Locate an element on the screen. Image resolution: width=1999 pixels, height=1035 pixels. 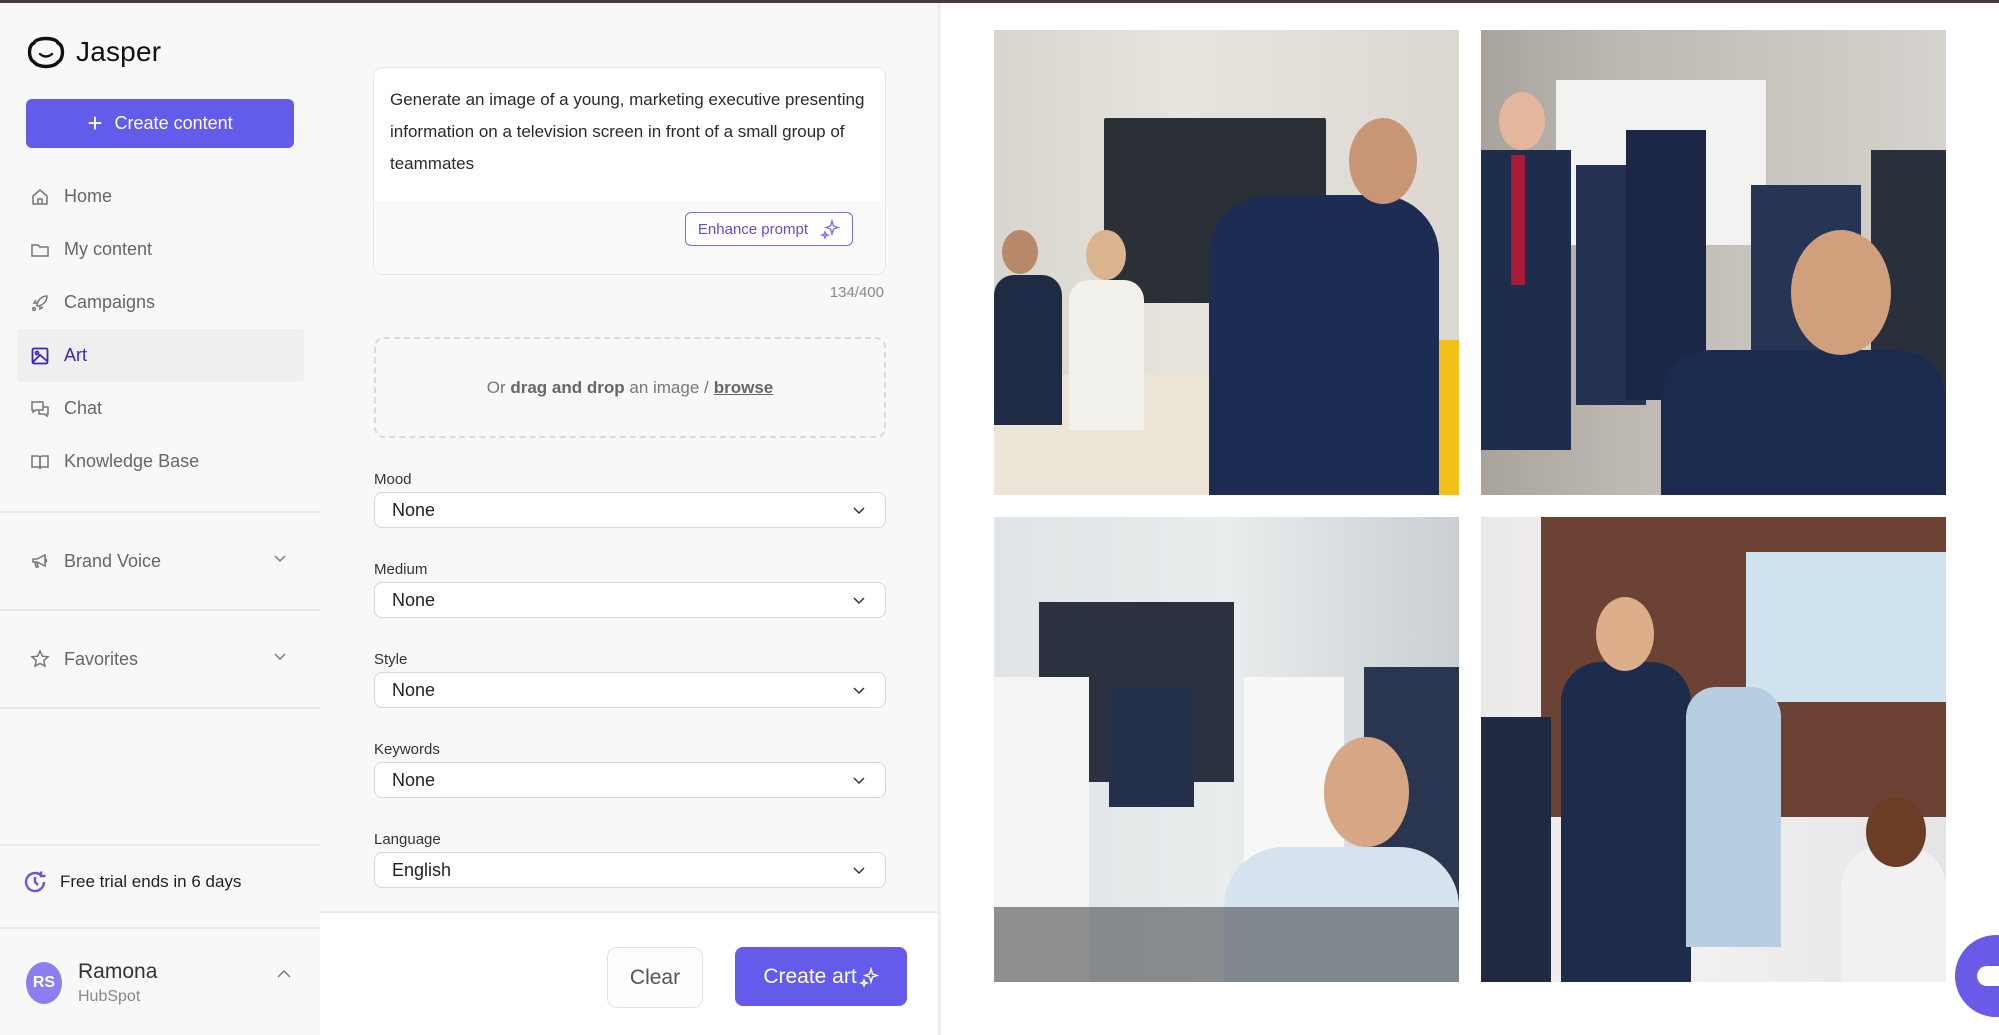
jasper-face-icon is located at coordinates (46, 52).